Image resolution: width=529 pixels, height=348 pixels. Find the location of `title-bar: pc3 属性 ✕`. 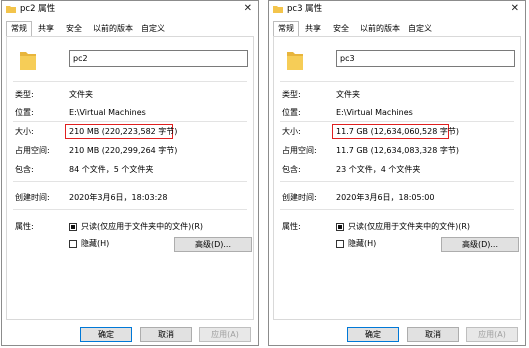

title-bar: pc3 属性 ✕ is located at coordinates (397, 9).